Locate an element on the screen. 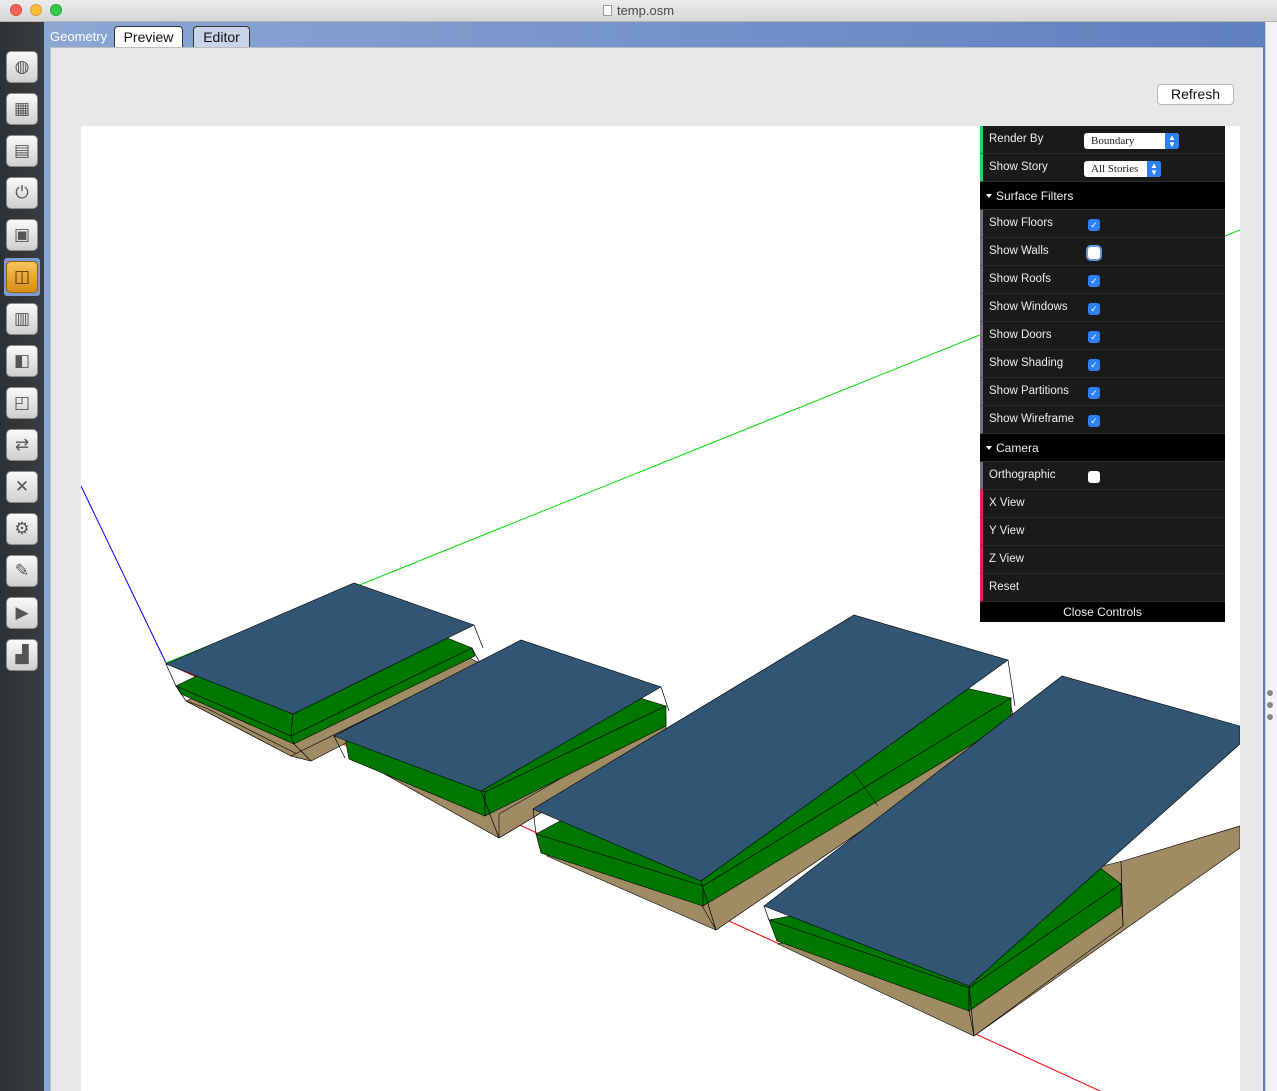  refresh-button: Refresh is located at coordinates (1195, 94).